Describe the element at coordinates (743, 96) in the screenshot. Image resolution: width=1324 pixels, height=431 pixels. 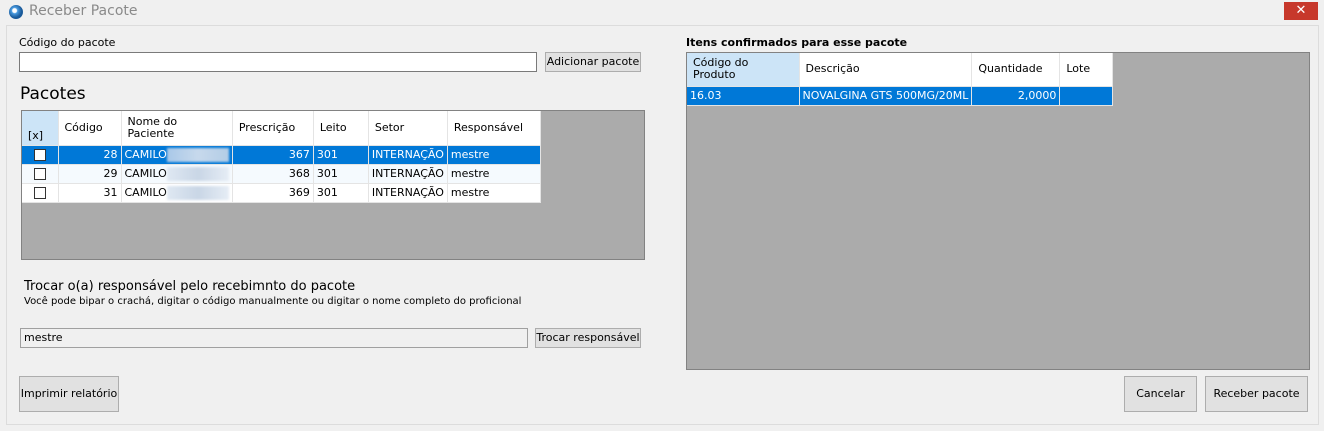
I see `cell-codigo-produto: 16.03` at that location.